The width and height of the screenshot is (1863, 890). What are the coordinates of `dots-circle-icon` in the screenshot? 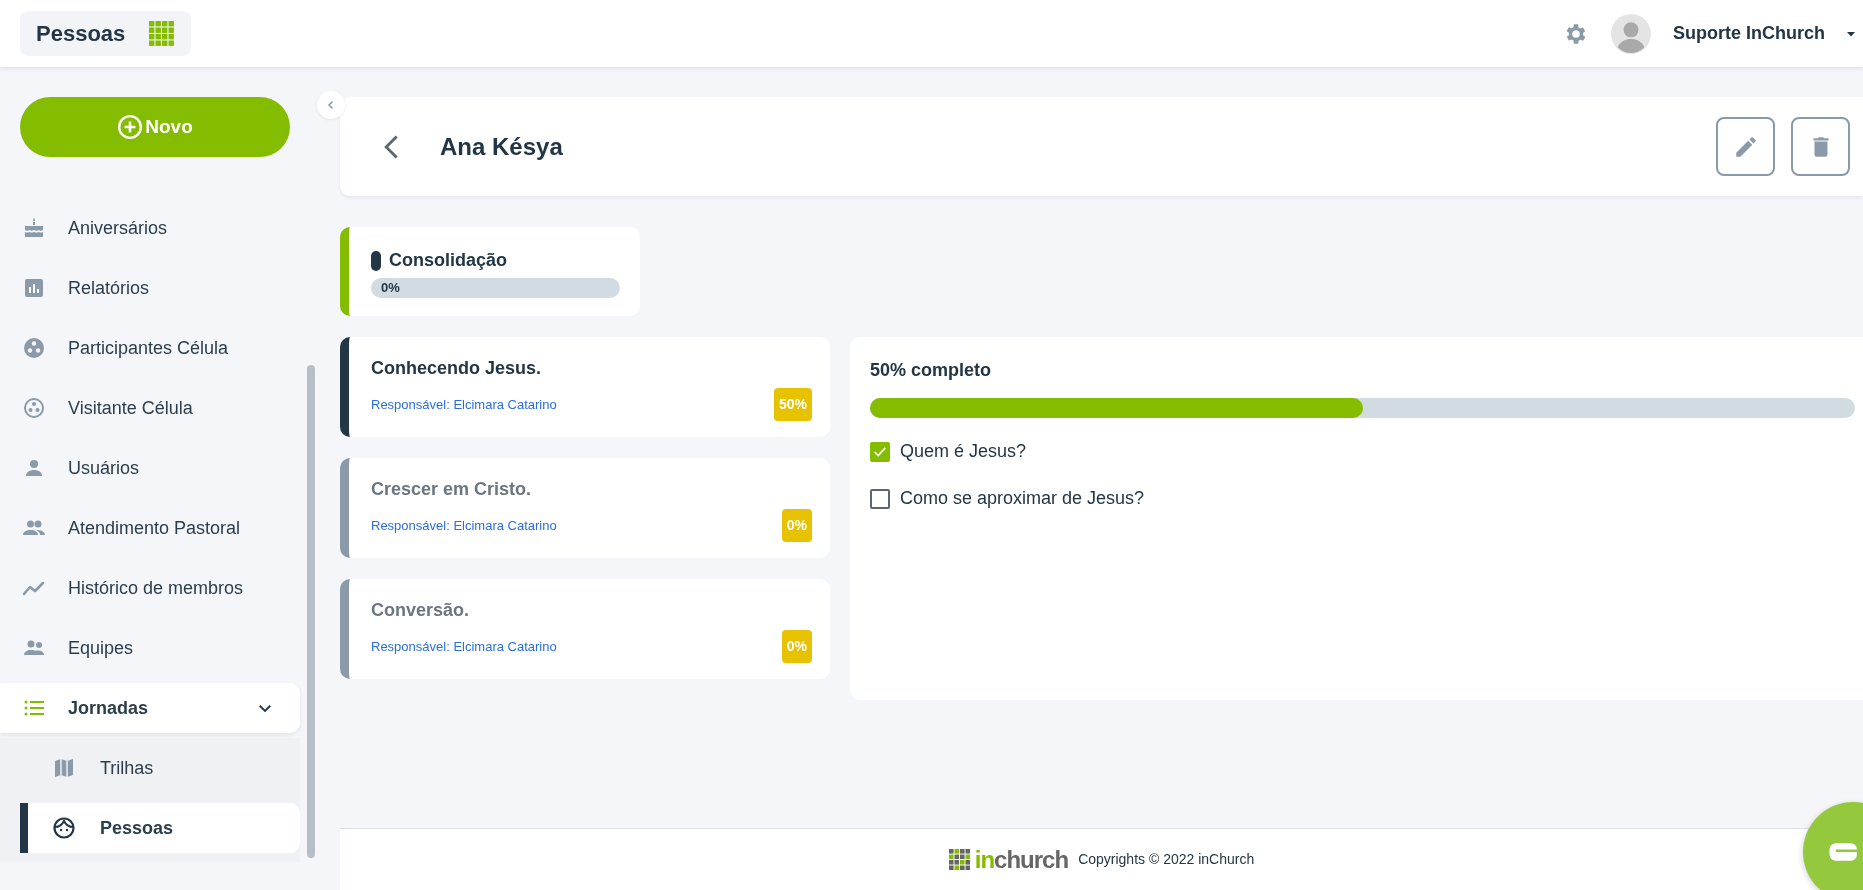 It's located at (34, 348).